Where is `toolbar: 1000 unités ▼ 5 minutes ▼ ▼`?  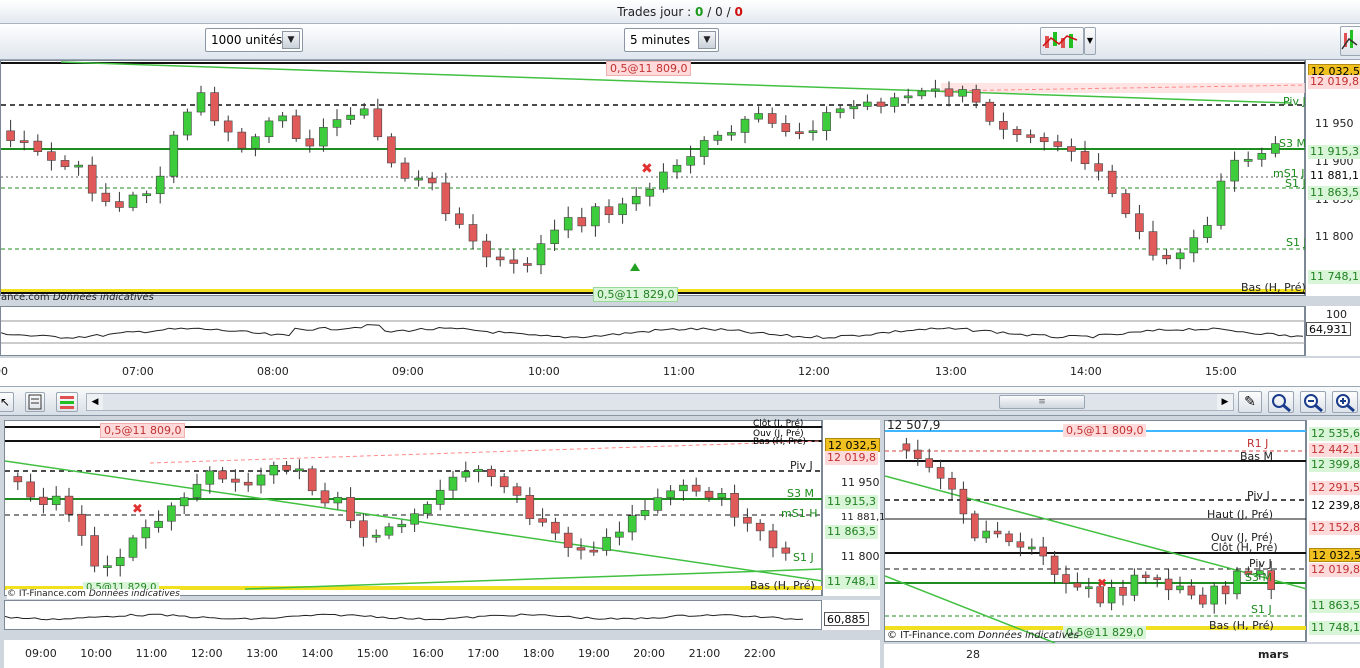 toolbar: 1000 unités ▼ 5 minutes ▼ ▼ is located at coordinates (680, 42).